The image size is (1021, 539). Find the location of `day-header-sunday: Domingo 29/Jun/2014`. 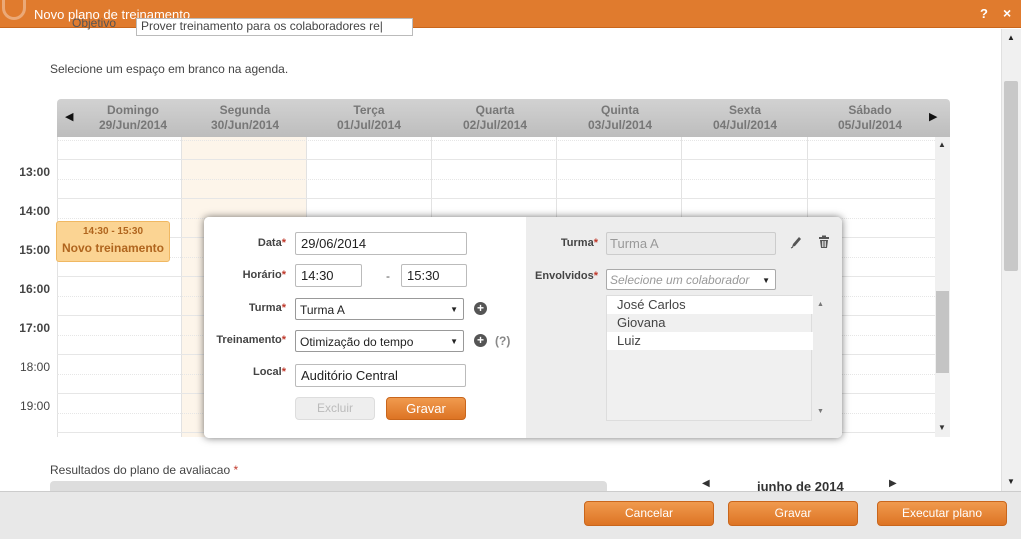

day-header-sunday: Domingo 29/Jun/2014 is located at coordinates (133, 118).